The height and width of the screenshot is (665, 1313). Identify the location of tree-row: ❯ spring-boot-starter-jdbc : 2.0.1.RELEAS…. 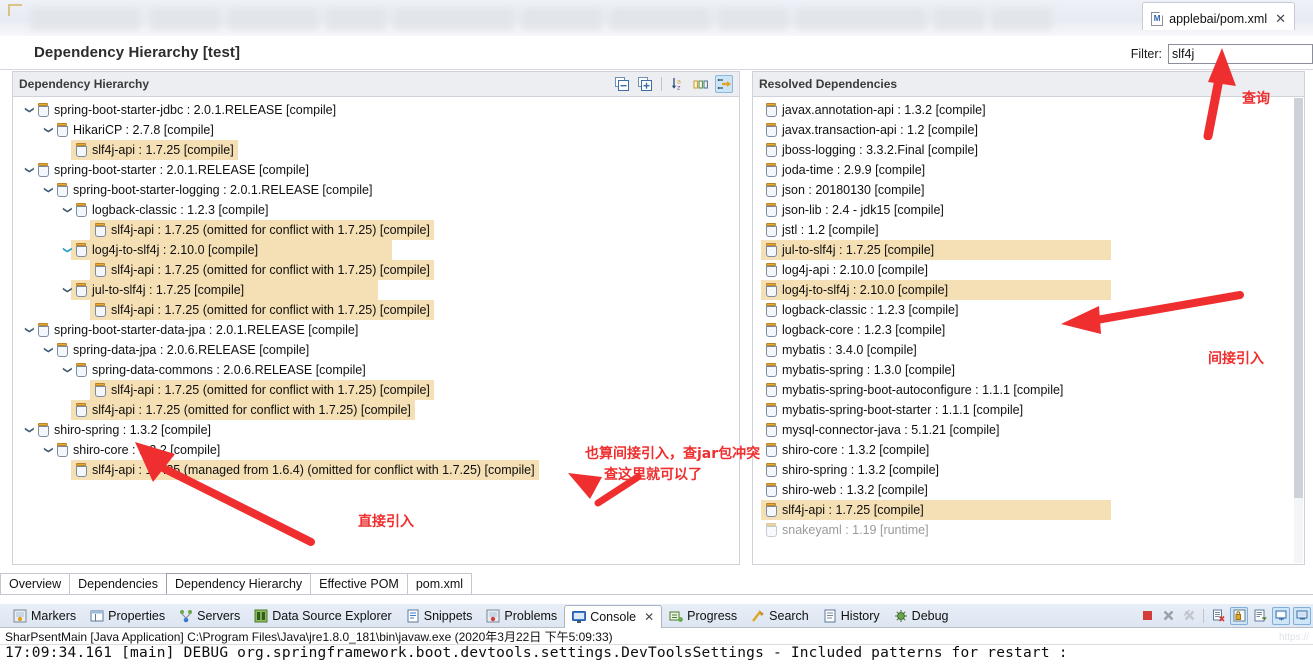
(376, 110).